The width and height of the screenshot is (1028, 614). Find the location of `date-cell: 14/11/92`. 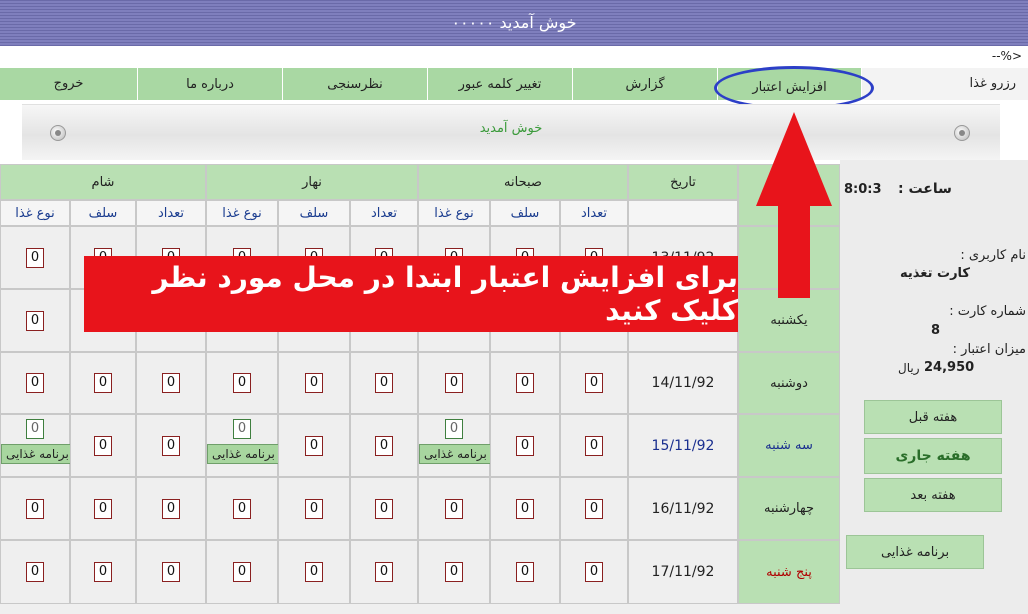

date-cell: 14/11/92 is located at coordinates (683, 383).